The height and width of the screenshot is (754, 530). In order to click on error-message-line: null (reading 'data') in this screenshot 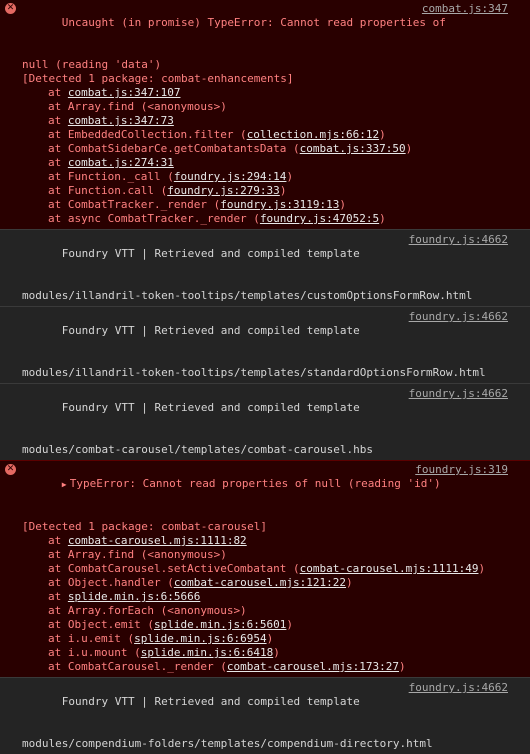, I will do `click(265, 65)`.